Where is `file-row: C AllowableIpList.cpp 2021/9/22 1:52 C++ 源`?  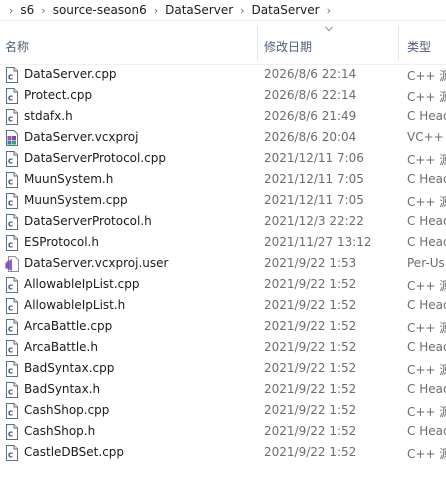
file-row: C AllowableIpList.cpp 2021/9/22 1:52 C++ 源 is located at coordinates (223, 284).